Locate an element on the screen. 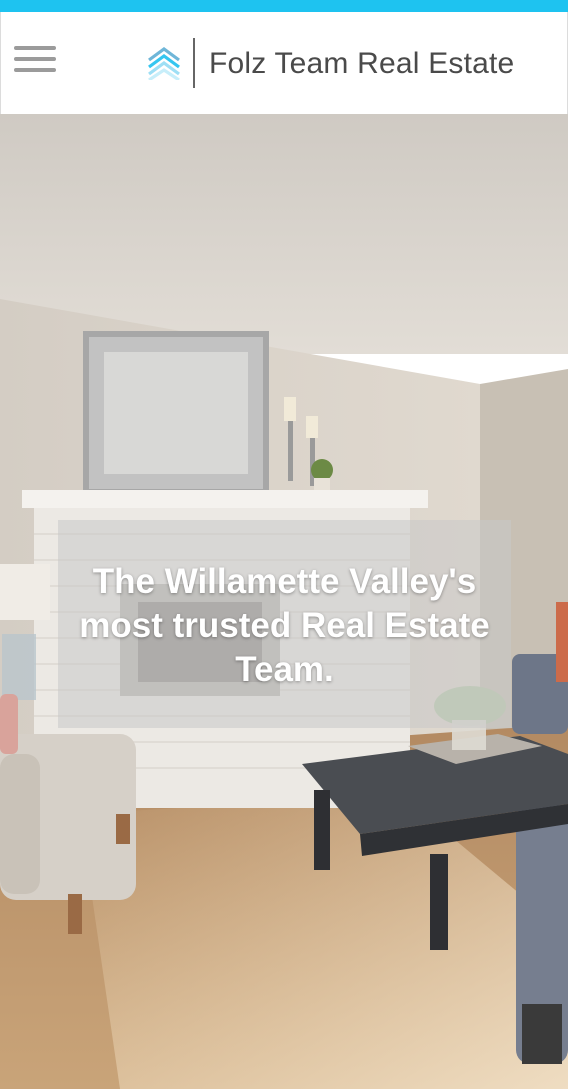 Image resolution: width=568 pixels, height=1089 pixels. brand-name: Folz Team Real Estate is located at coordinates (362, 63).